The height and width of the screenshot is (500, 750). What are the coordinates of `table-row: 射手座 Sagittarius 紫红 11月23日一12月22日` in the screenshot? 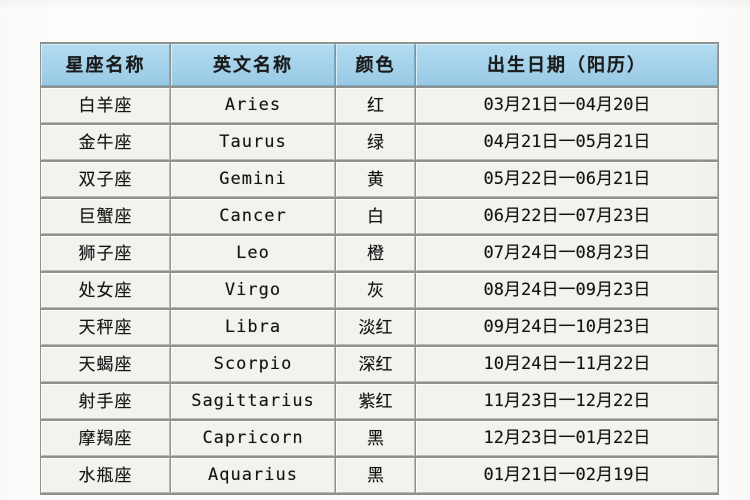 It's located at (379, 401).